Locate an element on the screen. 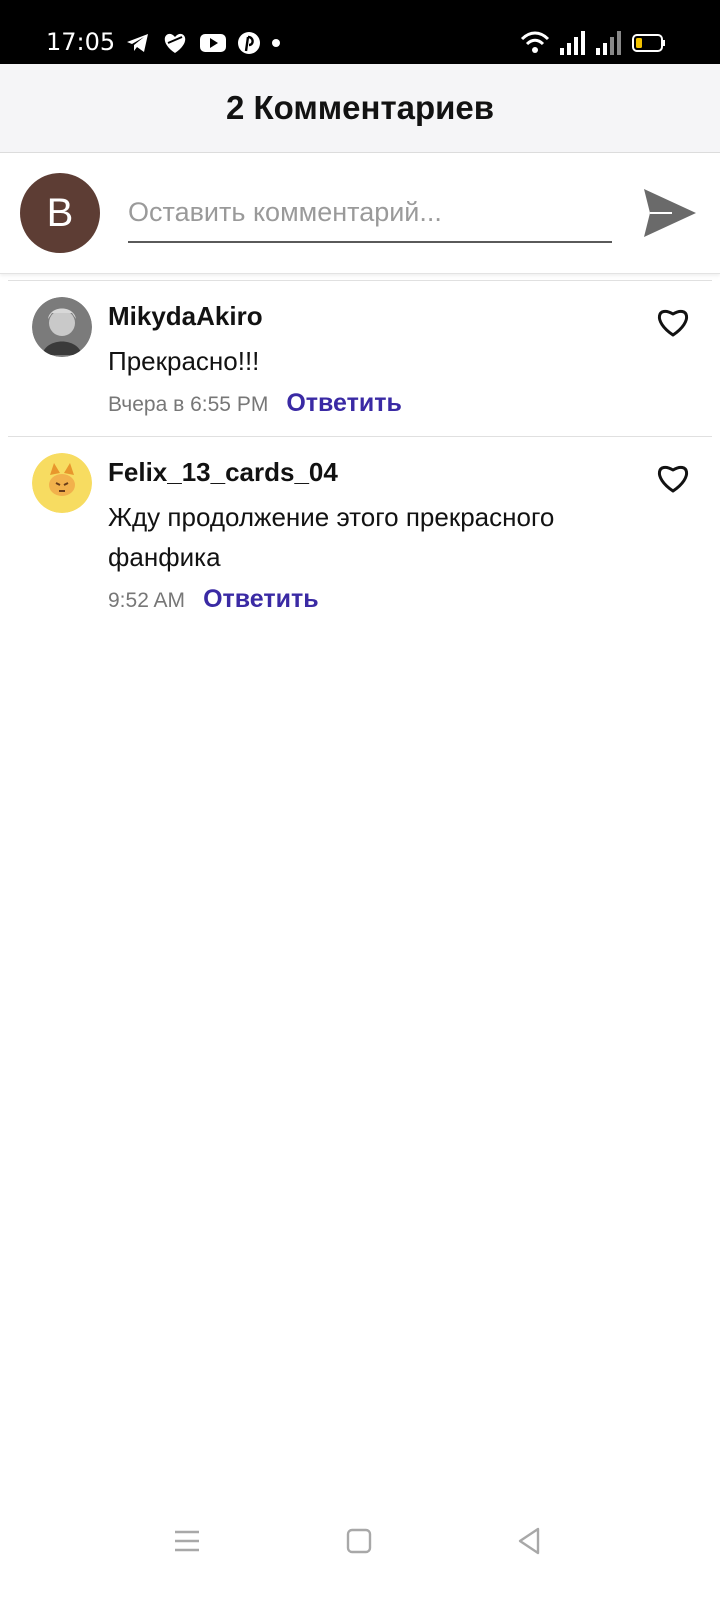 The image size is (720, 1600). avatar: B is located at coordinates (60, 213).